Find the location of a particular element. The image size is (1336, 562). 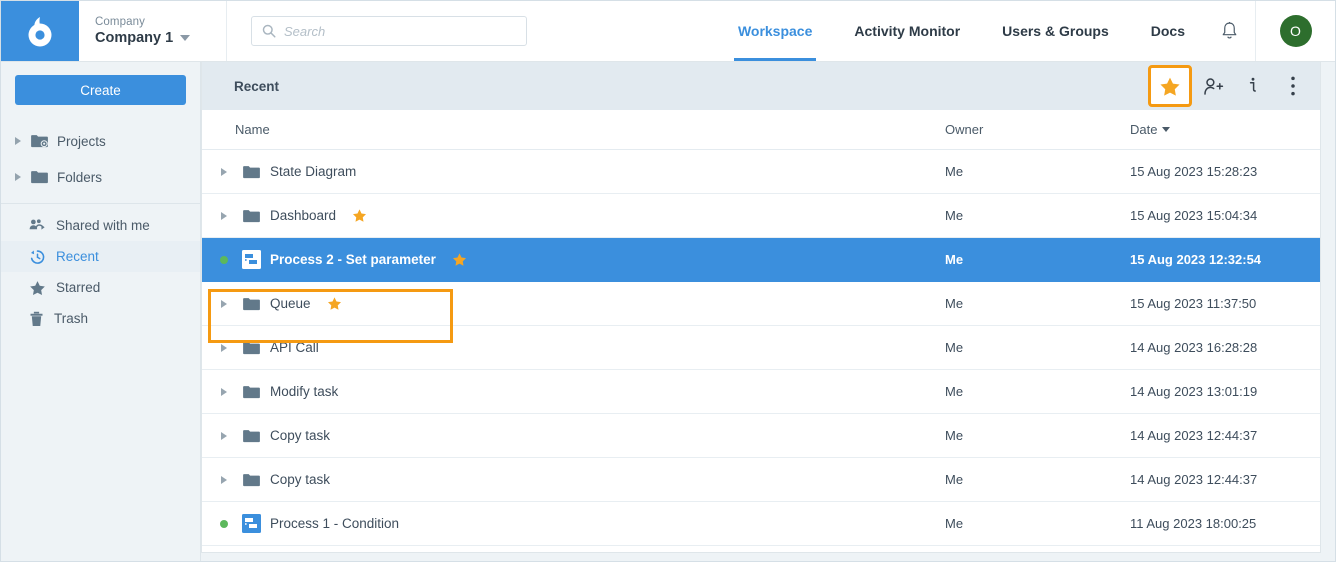

more-vertical-icon is located at coordinates (1293, 86).